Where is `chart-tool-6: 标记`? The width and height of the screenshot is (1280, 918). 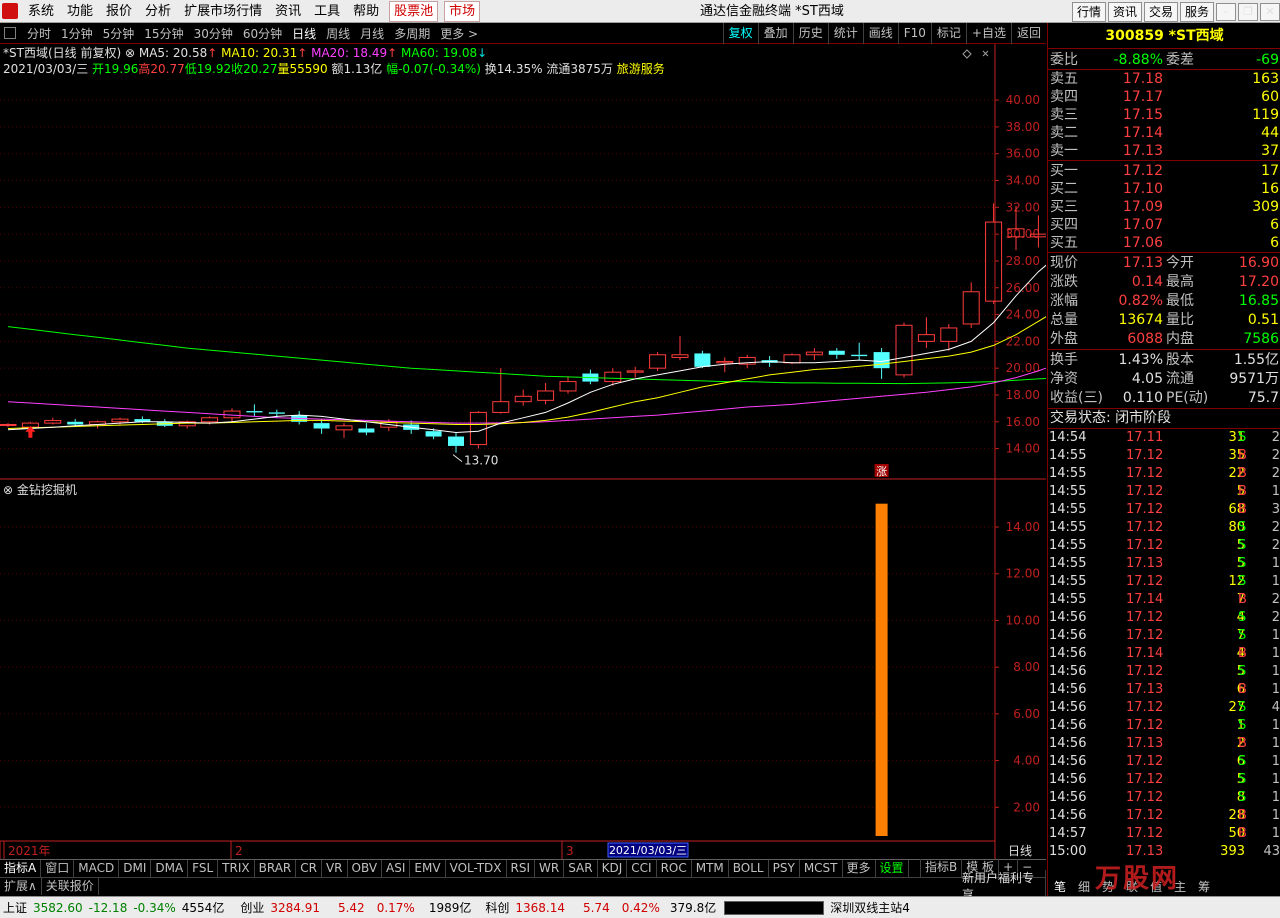 chart-tool-6: 标记 is located at coordinates (948, 33).